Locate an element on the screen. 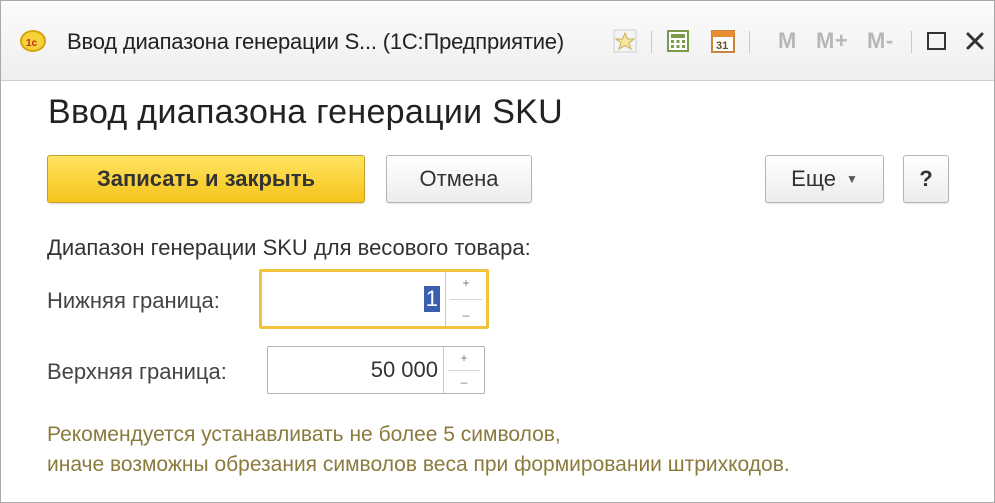 This screenshot has width=995, height=503. maximize-icon is located at coordinates (937, 41).